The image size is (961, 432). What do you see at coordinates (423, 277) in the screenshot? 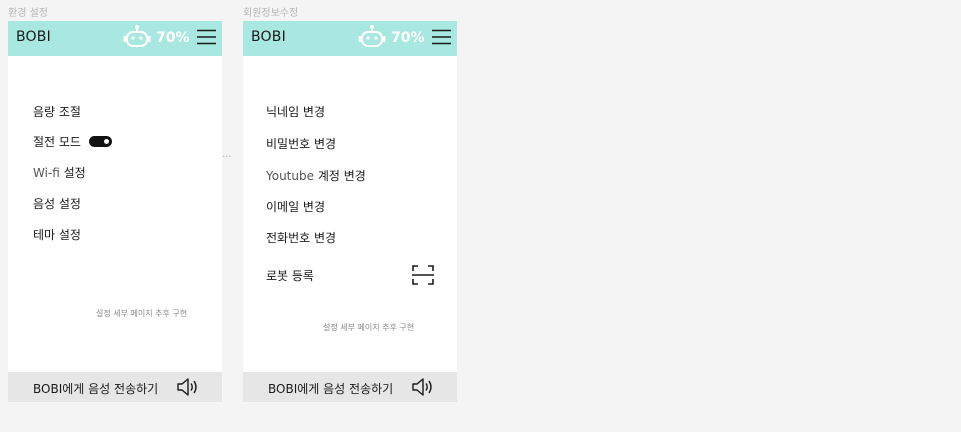
I see `qr-scan-icon` at bounding box center [423, 277].